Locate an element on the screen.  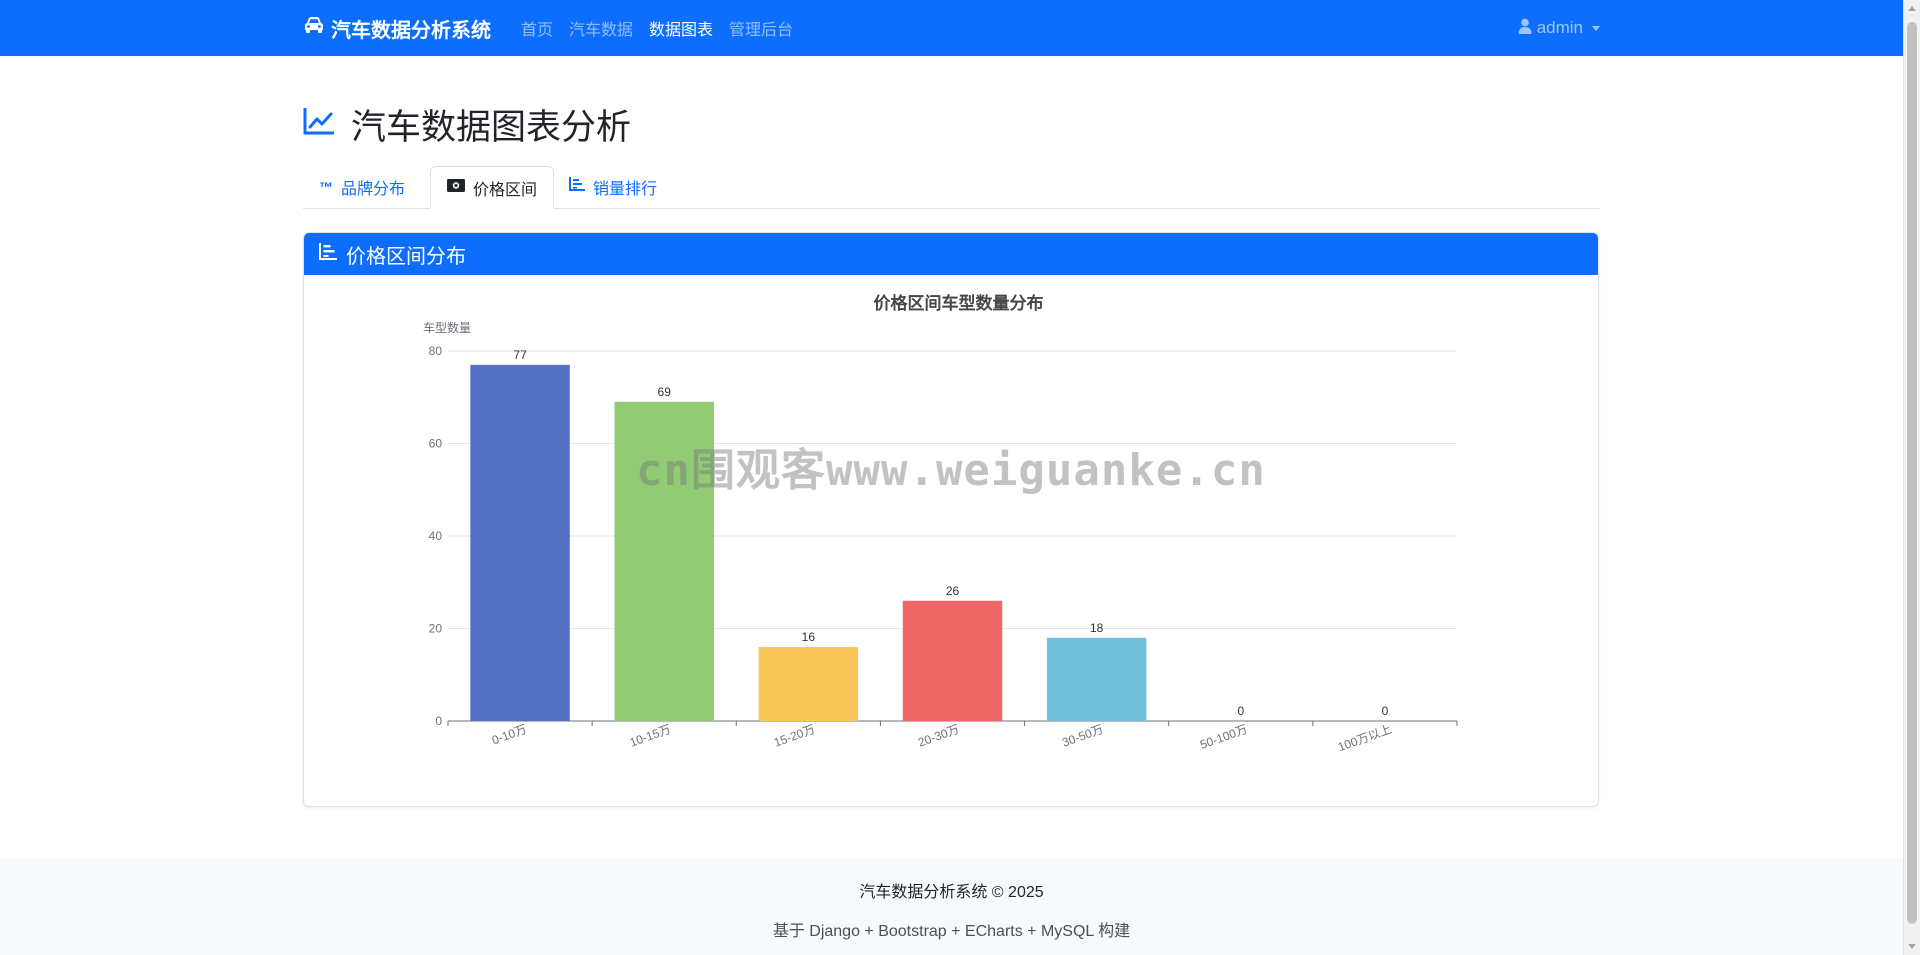
brand: 汽车数据分析系统 is located at coordinates (397, 28).